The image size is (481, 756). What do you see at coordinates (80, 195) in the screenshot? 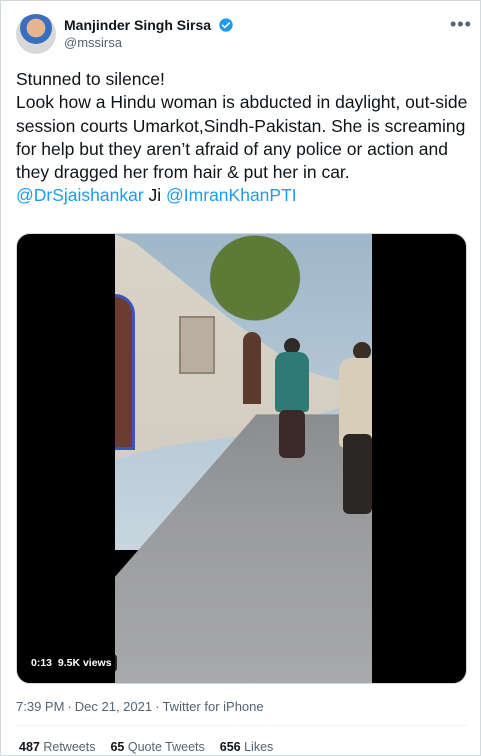
I see `mention-link: @DrSjaishankar` at bounding box center [80, 195].